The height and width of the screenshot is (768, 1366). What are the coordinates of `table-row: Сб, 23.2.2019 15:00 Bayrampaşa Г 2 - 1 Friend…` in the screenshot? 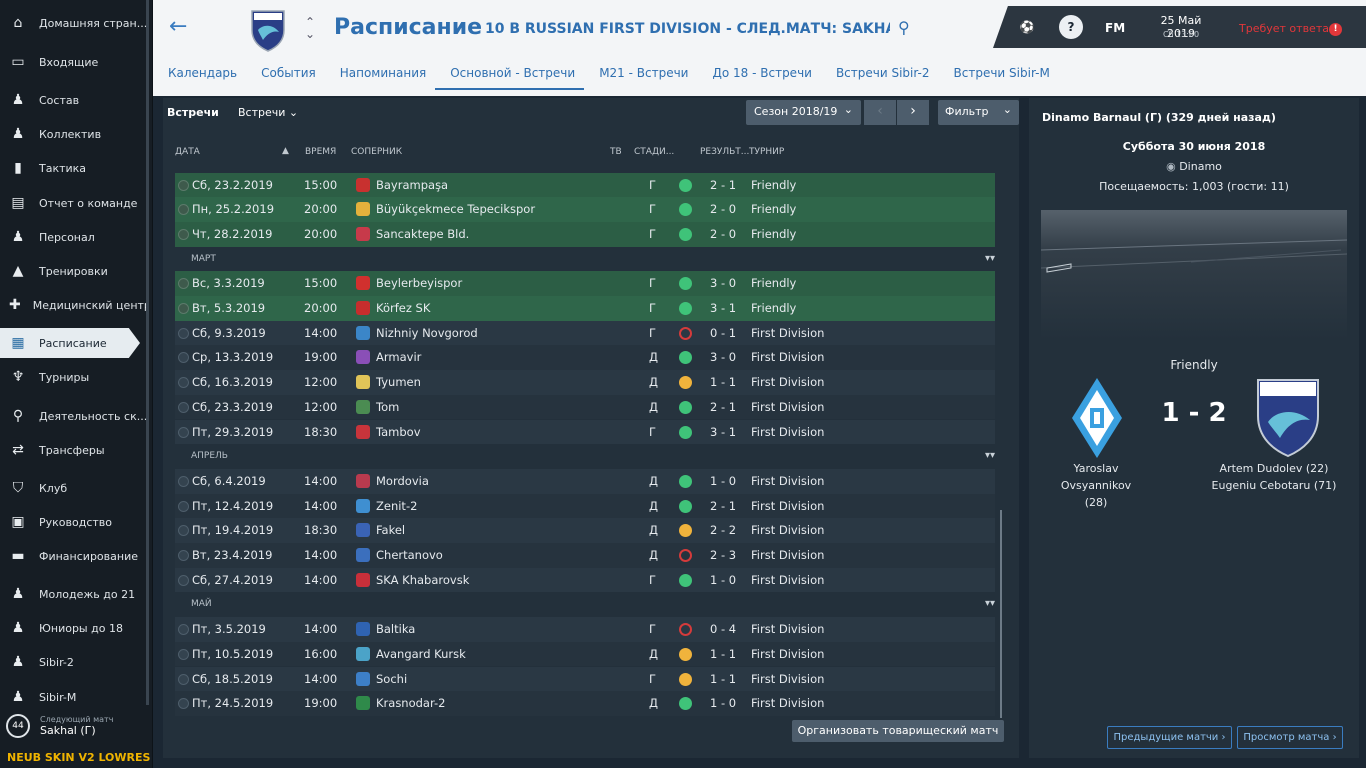 It's located at (585, 185).